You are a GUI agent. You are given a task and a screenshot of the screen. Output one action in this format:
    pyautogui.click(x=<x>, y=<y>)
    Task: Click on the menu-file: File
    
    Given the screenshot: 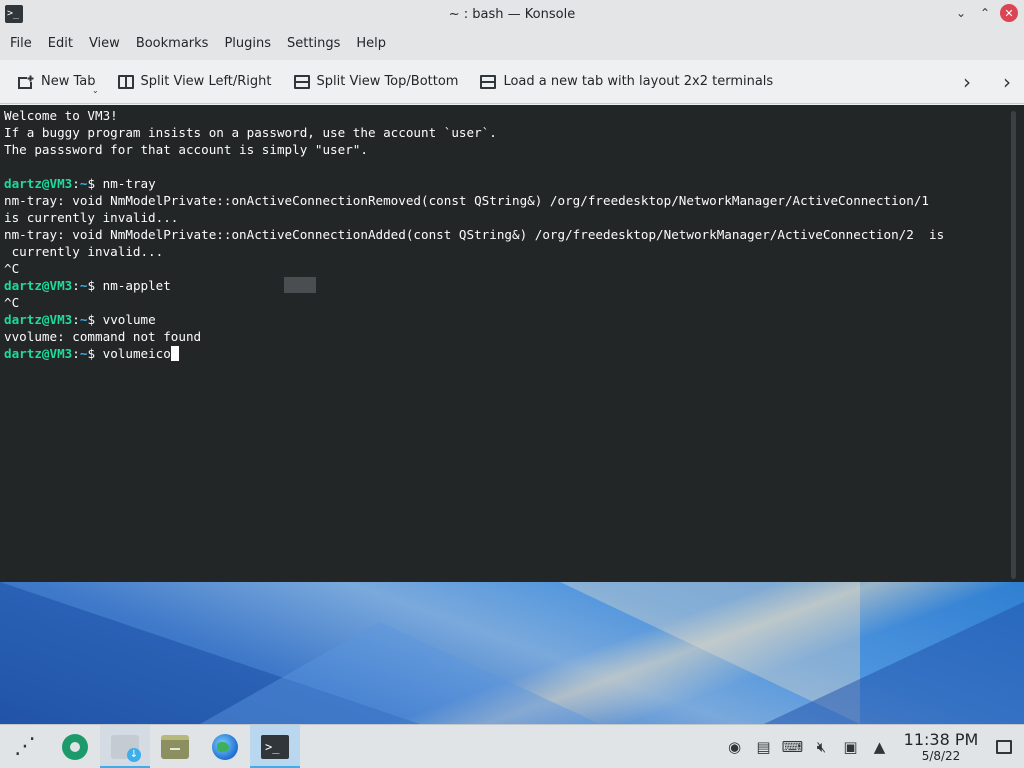 What is the action you would take?
    pyautogui.click(x=21, y=44)
    